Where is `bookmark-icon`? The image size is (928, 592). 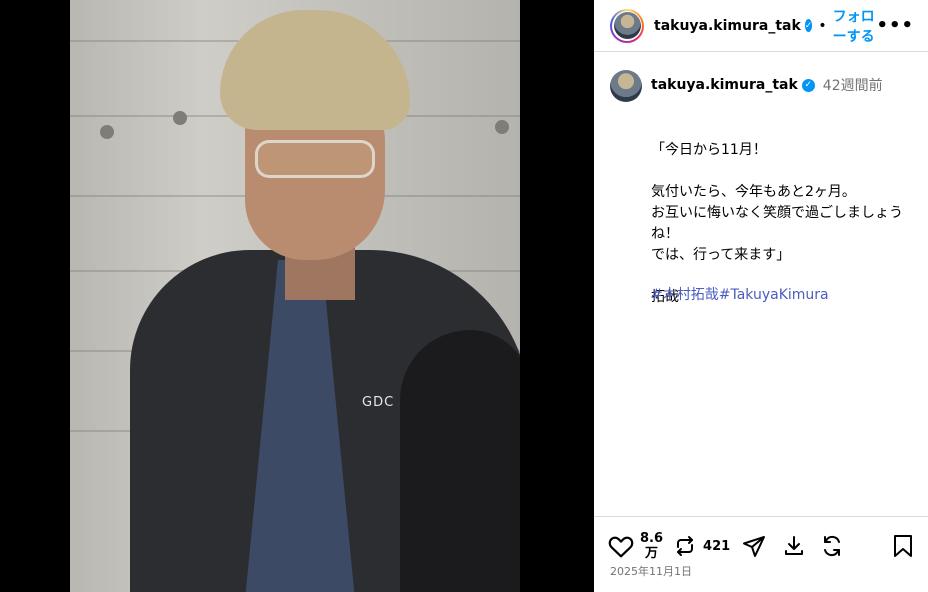
bookmark-icon is located at coordinates (903, 546).